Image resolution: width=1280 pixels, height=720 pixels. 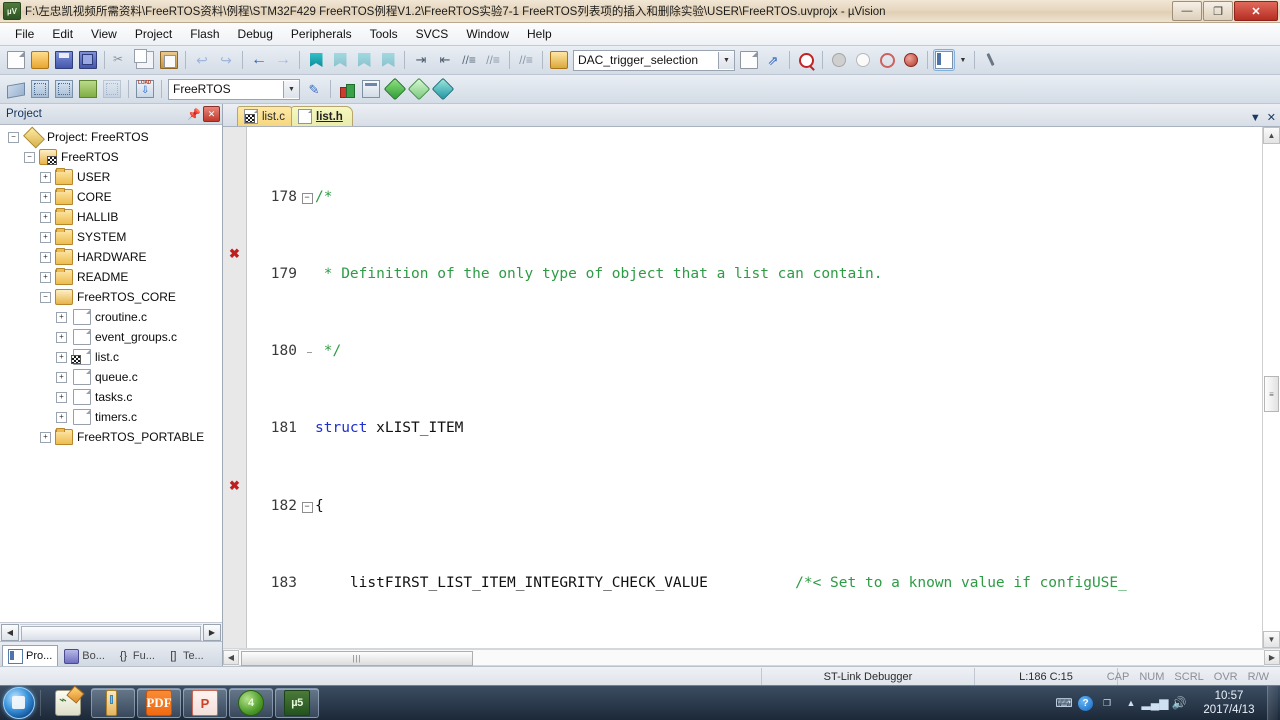 What do you see at coordinates (443, 89) in the screenshot?
I see `pack-installer-icon` at bounding box center [443, 89].